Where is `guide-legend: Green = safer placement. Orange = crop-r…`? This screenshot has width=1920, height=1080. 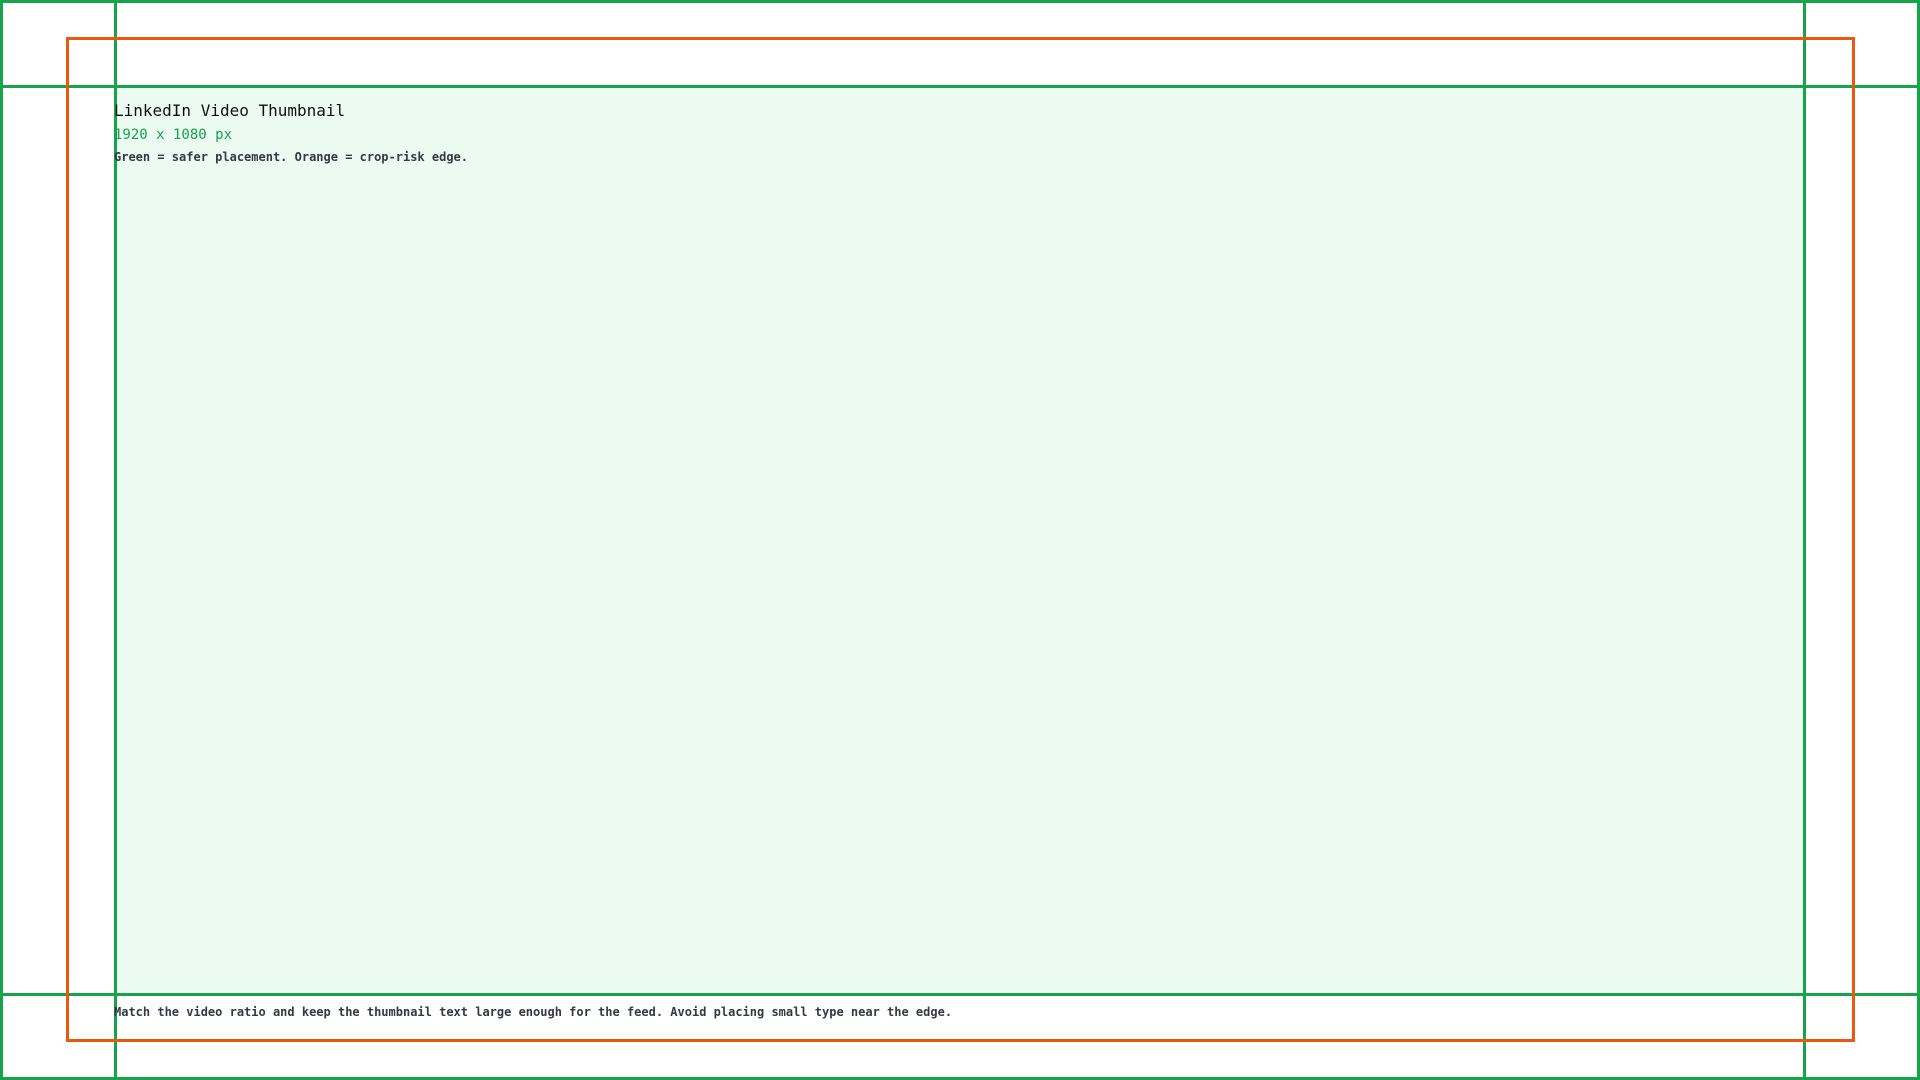
guide-legend: Green = safer placement. Orange = crop-r… is located at coordinates (291, 157).